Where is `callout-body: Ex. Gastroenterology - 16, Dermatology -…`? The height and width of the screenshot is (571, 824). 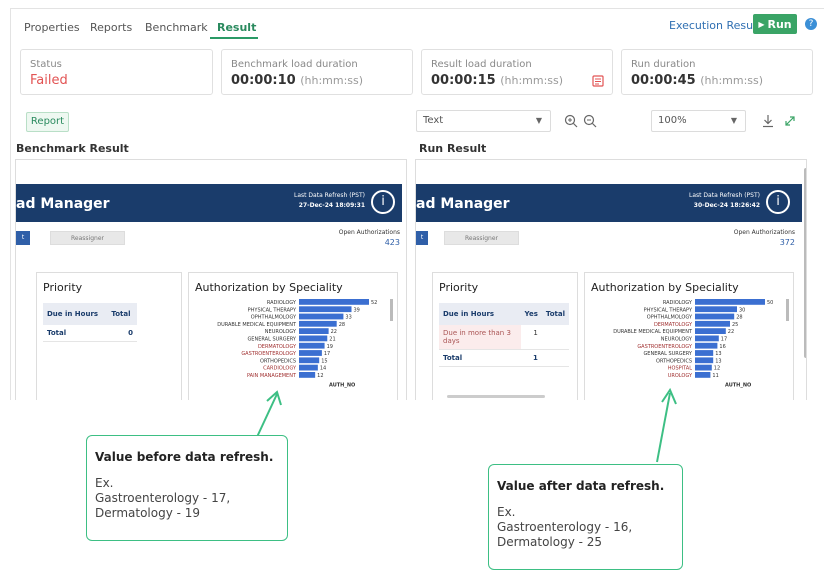 callout-body: Ex. Gastroenterology - 16, Dermatology -… is located at coordinates (565, 527).